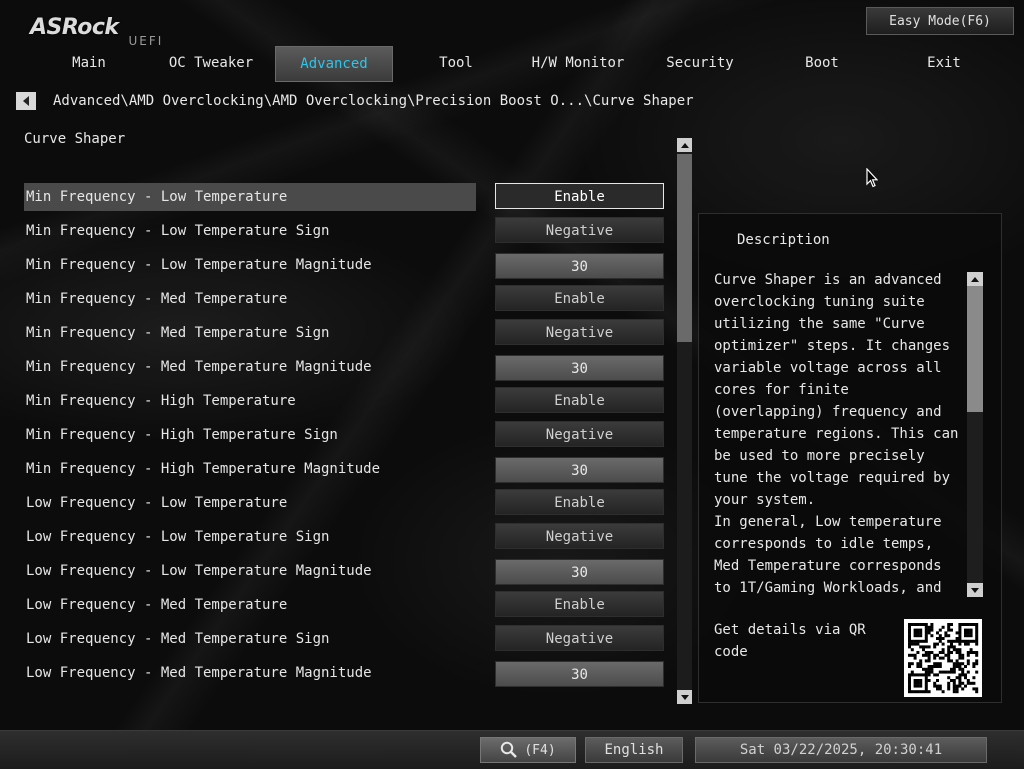 The height and width of the screenshot is (769, 1024). I want to click on datetime-display: Sat 03/22/2025, 20:30:41, so click(841, 750).